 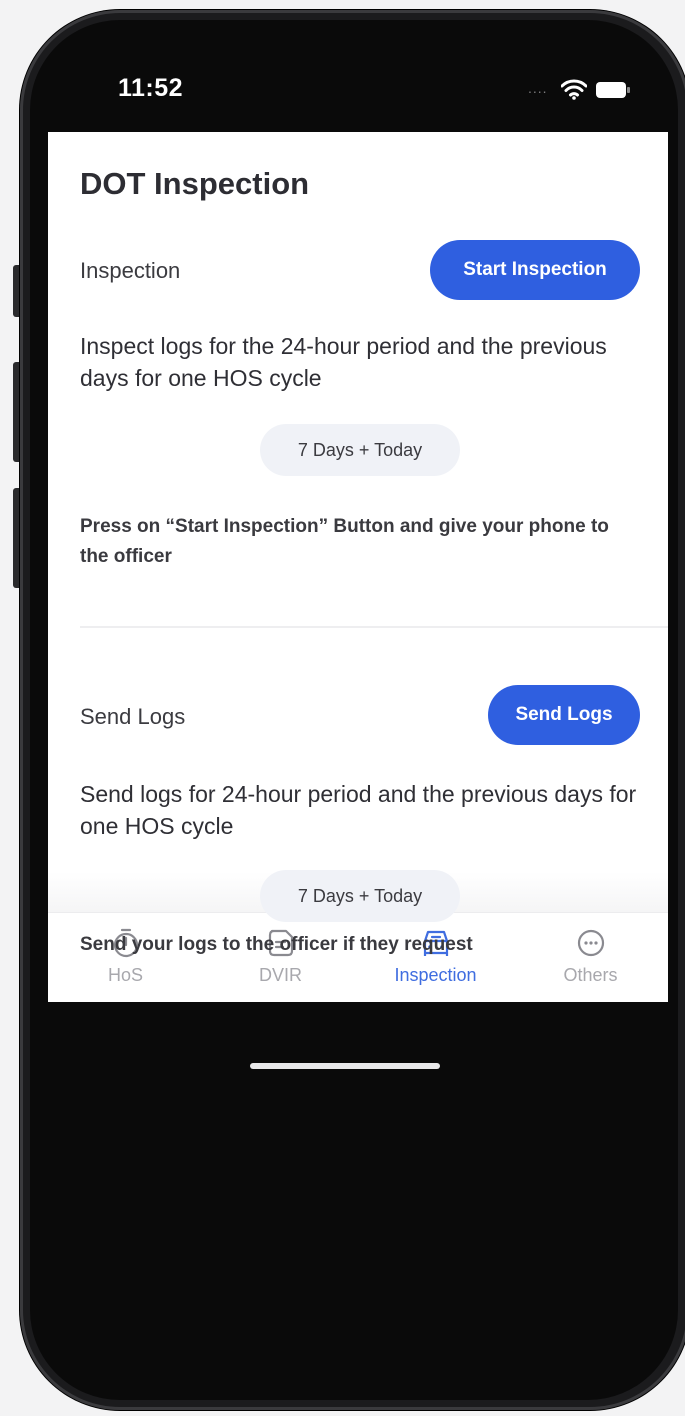 What do you see at coordinates (535, 270) in the screenshot?
I see `start-inspection-button: Start Inspection` at bounding box center [535, 270].